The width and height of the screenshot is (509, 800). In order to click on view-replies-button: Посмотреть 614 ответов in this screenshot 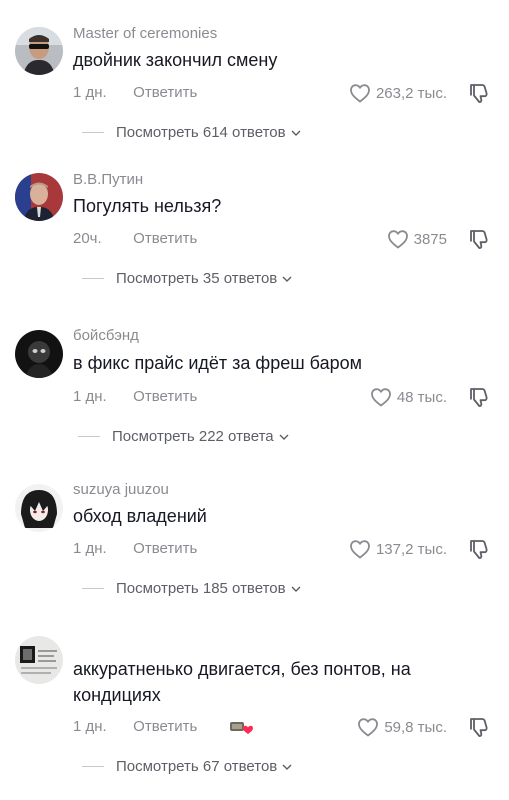, I will do `click(192, 132)`.